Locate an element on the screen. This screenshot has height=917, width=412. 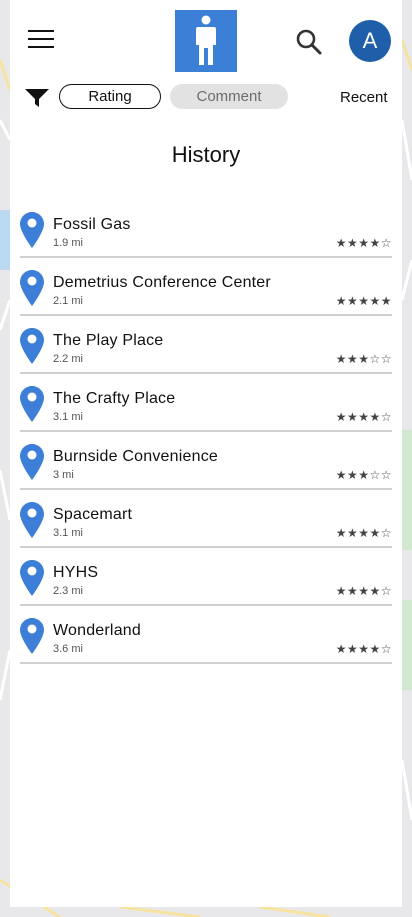
user-avatar: A is located at coordinates (370, 41).